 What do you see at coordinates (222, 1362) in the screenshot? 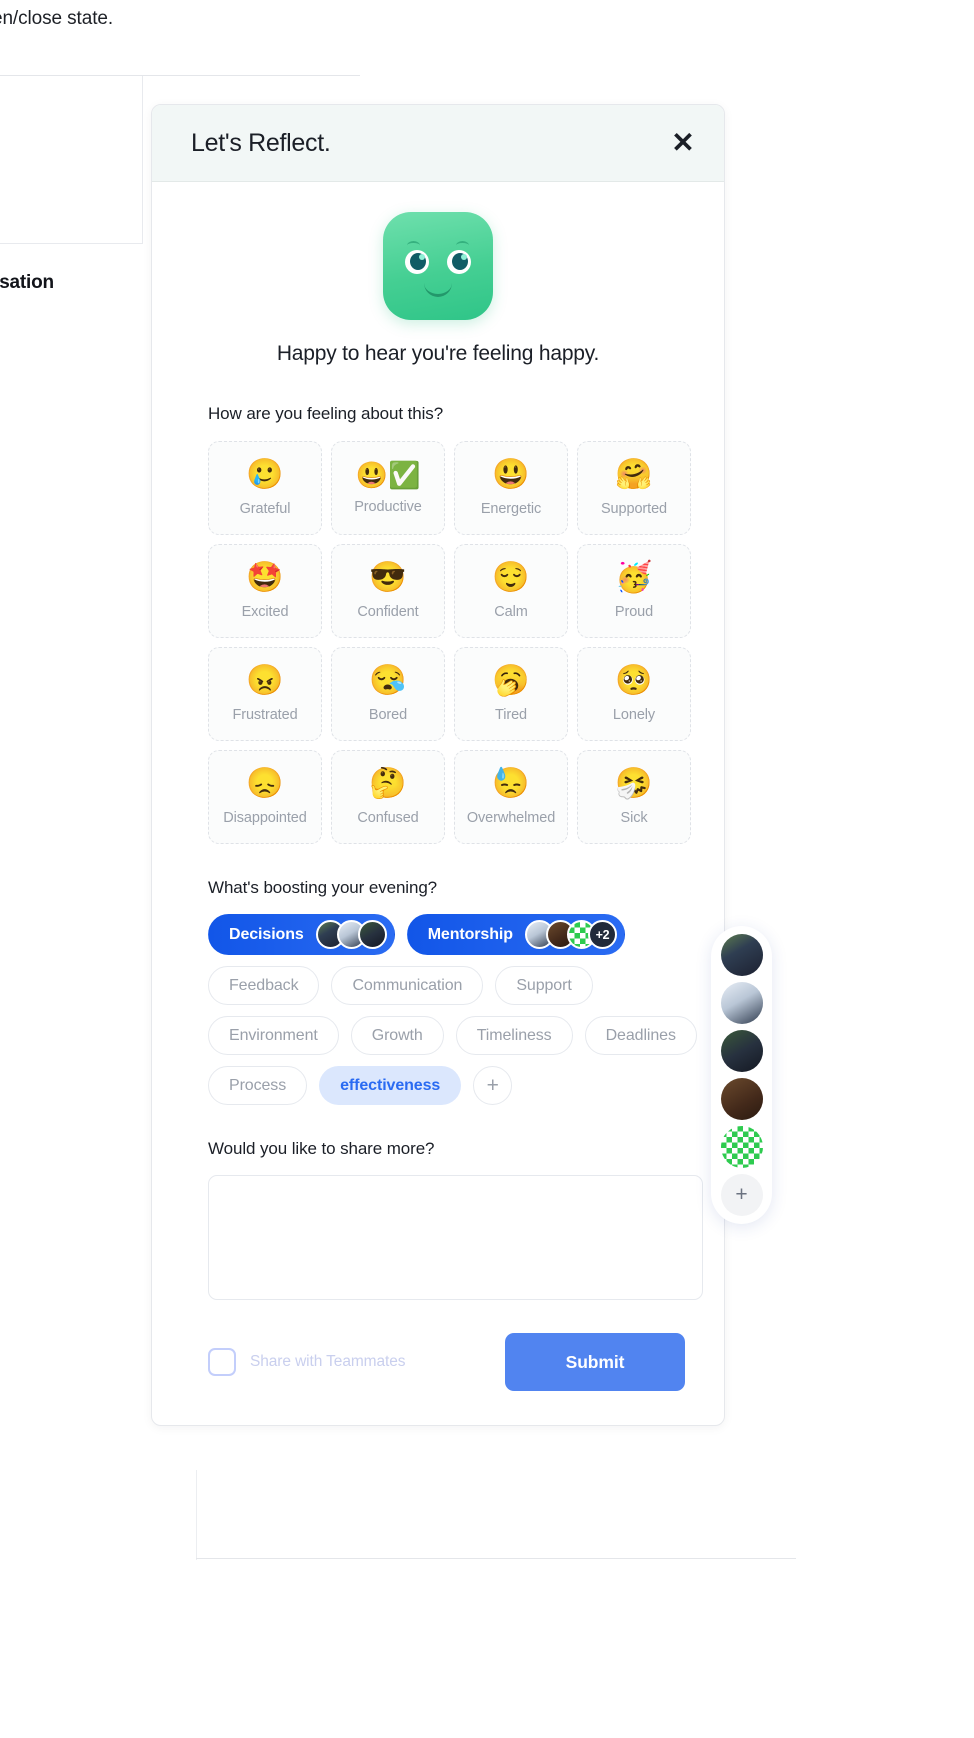
I see `share-with-teammates-checkbox` at bounding box center [222, 1362].